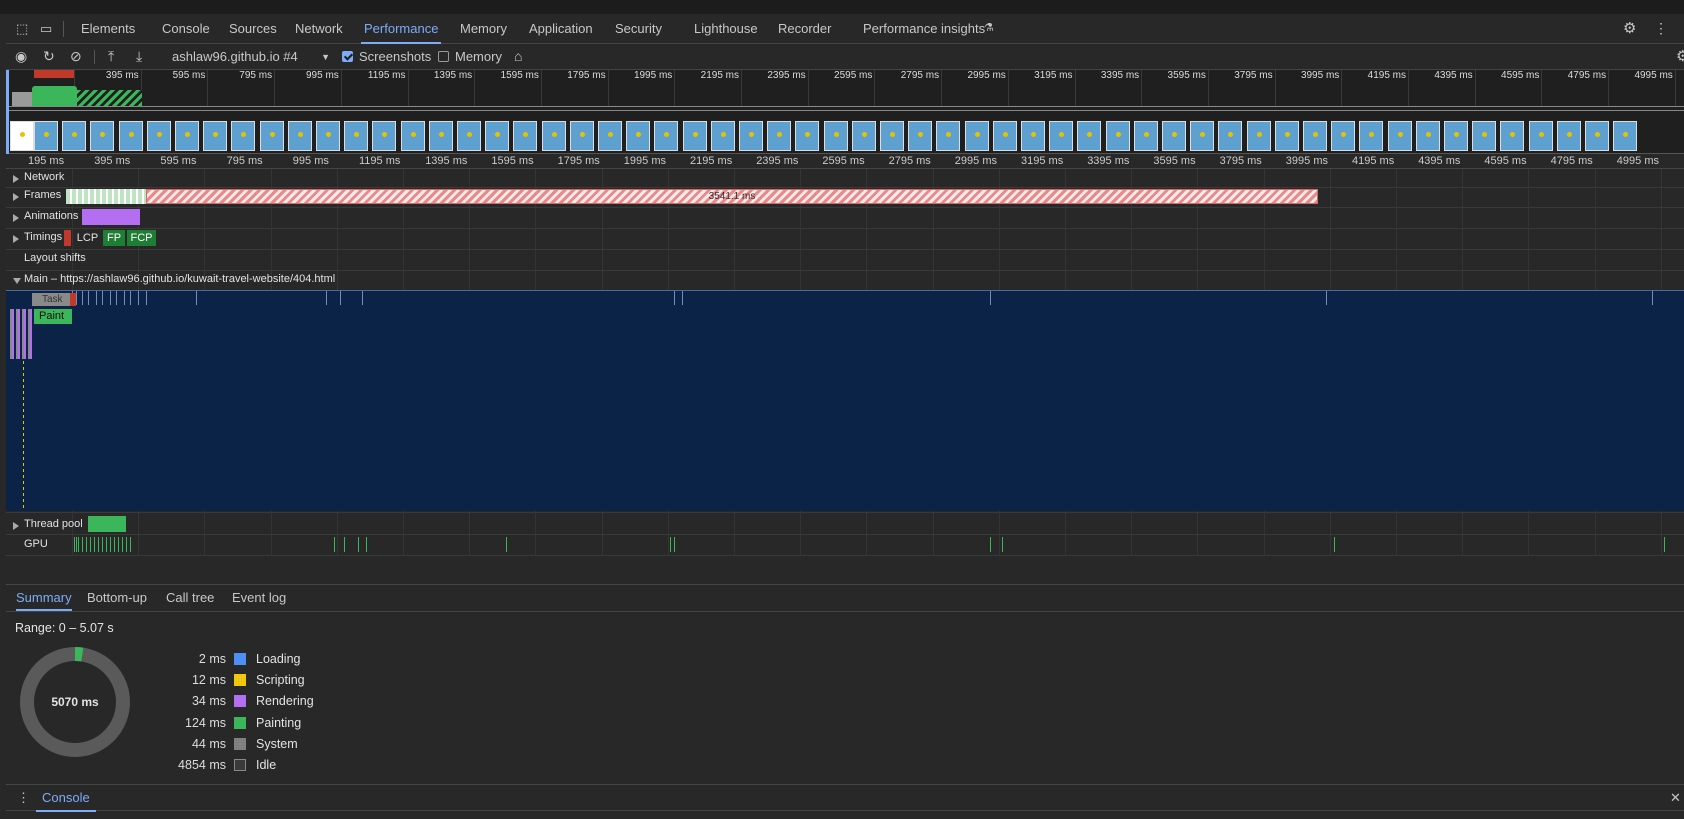  Describe the element at coordinates (106, 196) in the screenshot. I see `frames-early-bar` at that location.